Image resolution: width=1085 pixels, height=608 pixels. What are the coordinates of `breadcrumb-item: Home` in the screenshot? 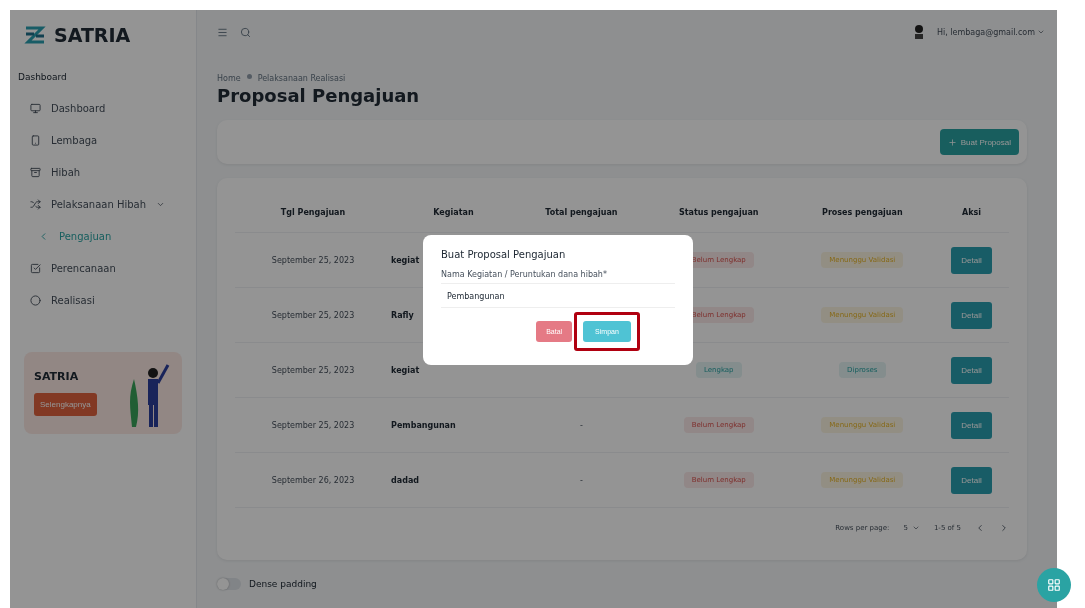 It's located at (229, 78).